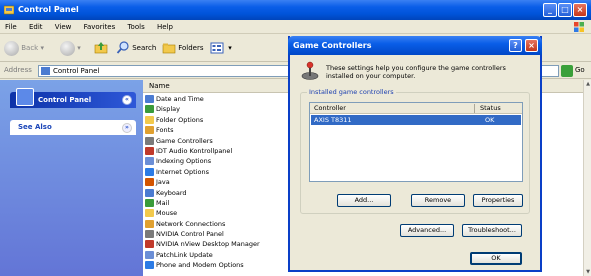 The height and width of the screenshot is (276, 591). What do you see at coordinates (182, 171) in the screenshot?
I see `list-item-label: Internet Options` at bounding box center [182, 171].